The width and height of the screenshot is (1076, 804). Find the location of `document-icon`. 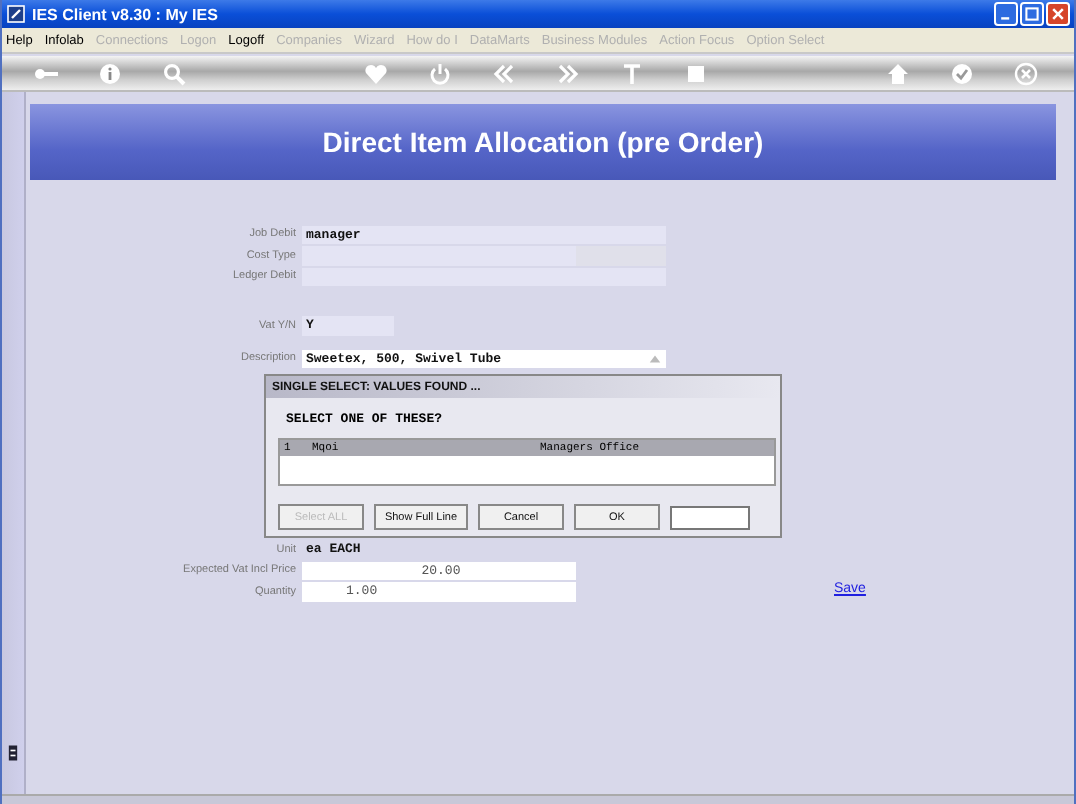

document-icon is located at coordinates (13, 753).